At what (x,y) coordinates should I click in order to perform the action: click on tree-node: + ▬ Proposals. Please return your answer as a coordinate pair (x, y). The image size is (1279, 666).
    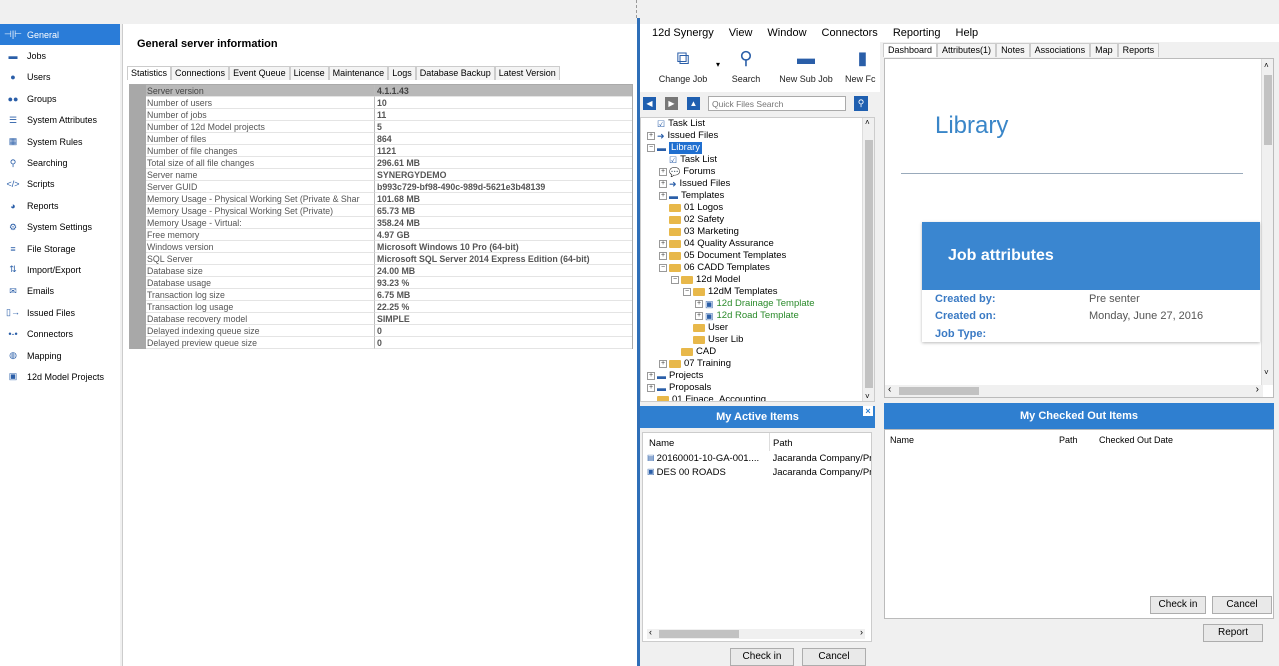
    Looking at the image, I should click on (679, 388).